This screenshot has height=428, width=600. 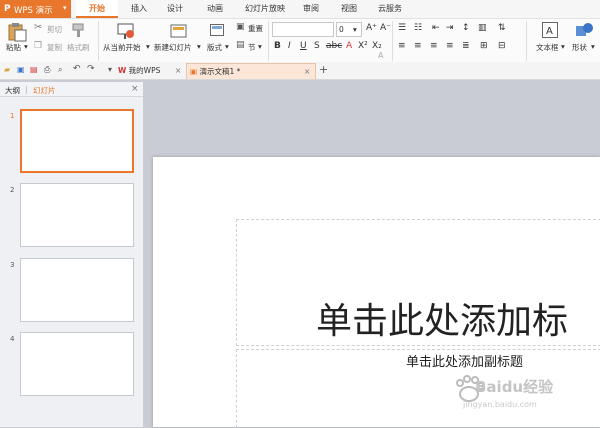 I want to click on decrease-indent-icon: ⇤, so click(x=436, y=28).